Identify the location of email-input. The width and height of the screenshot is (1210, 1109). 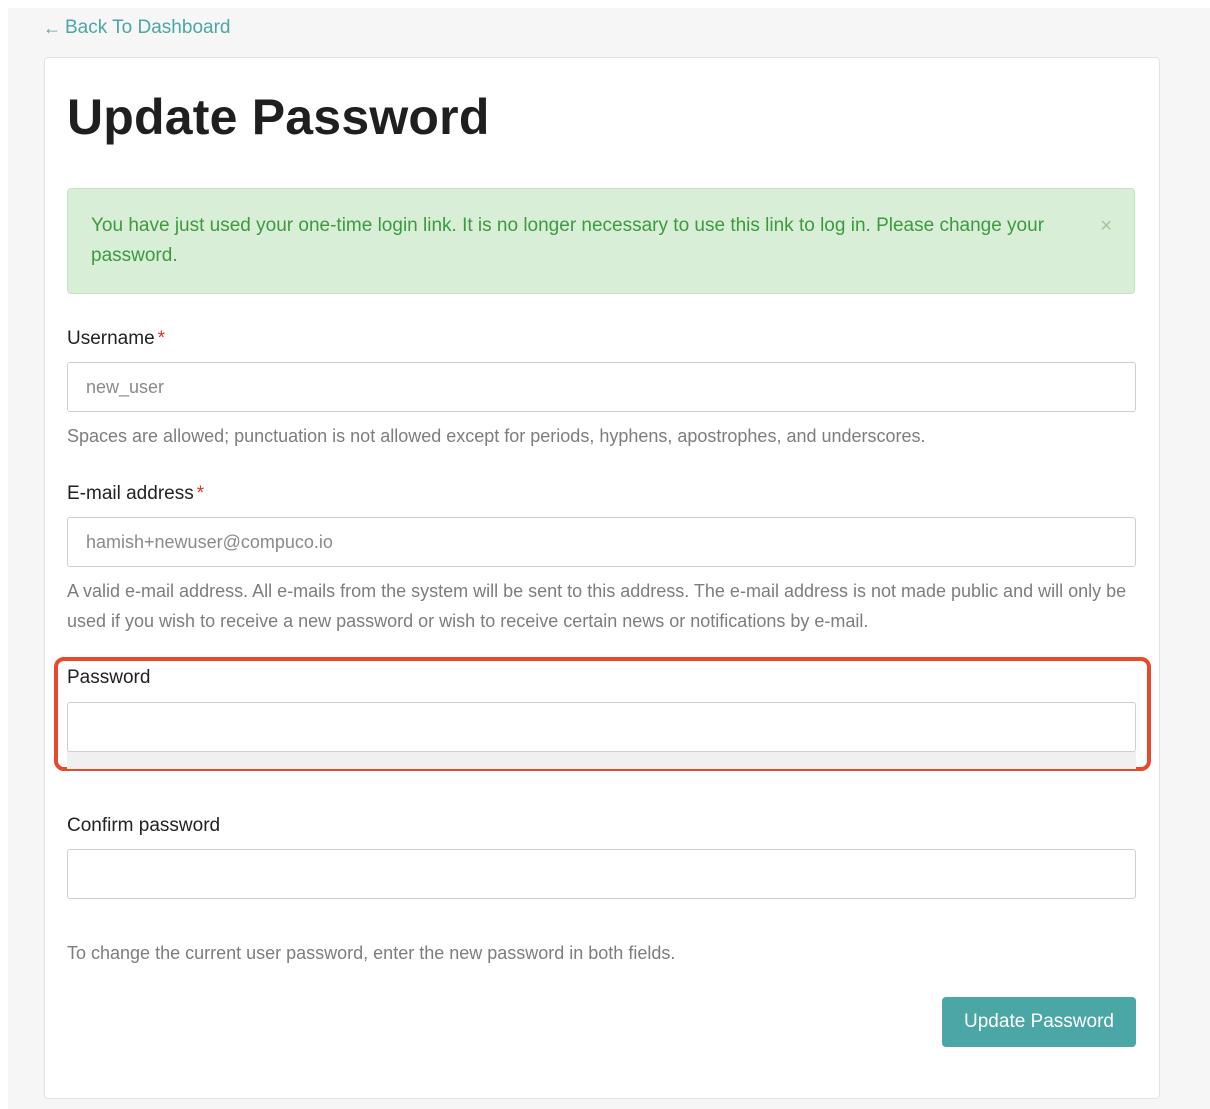
(601, 542).